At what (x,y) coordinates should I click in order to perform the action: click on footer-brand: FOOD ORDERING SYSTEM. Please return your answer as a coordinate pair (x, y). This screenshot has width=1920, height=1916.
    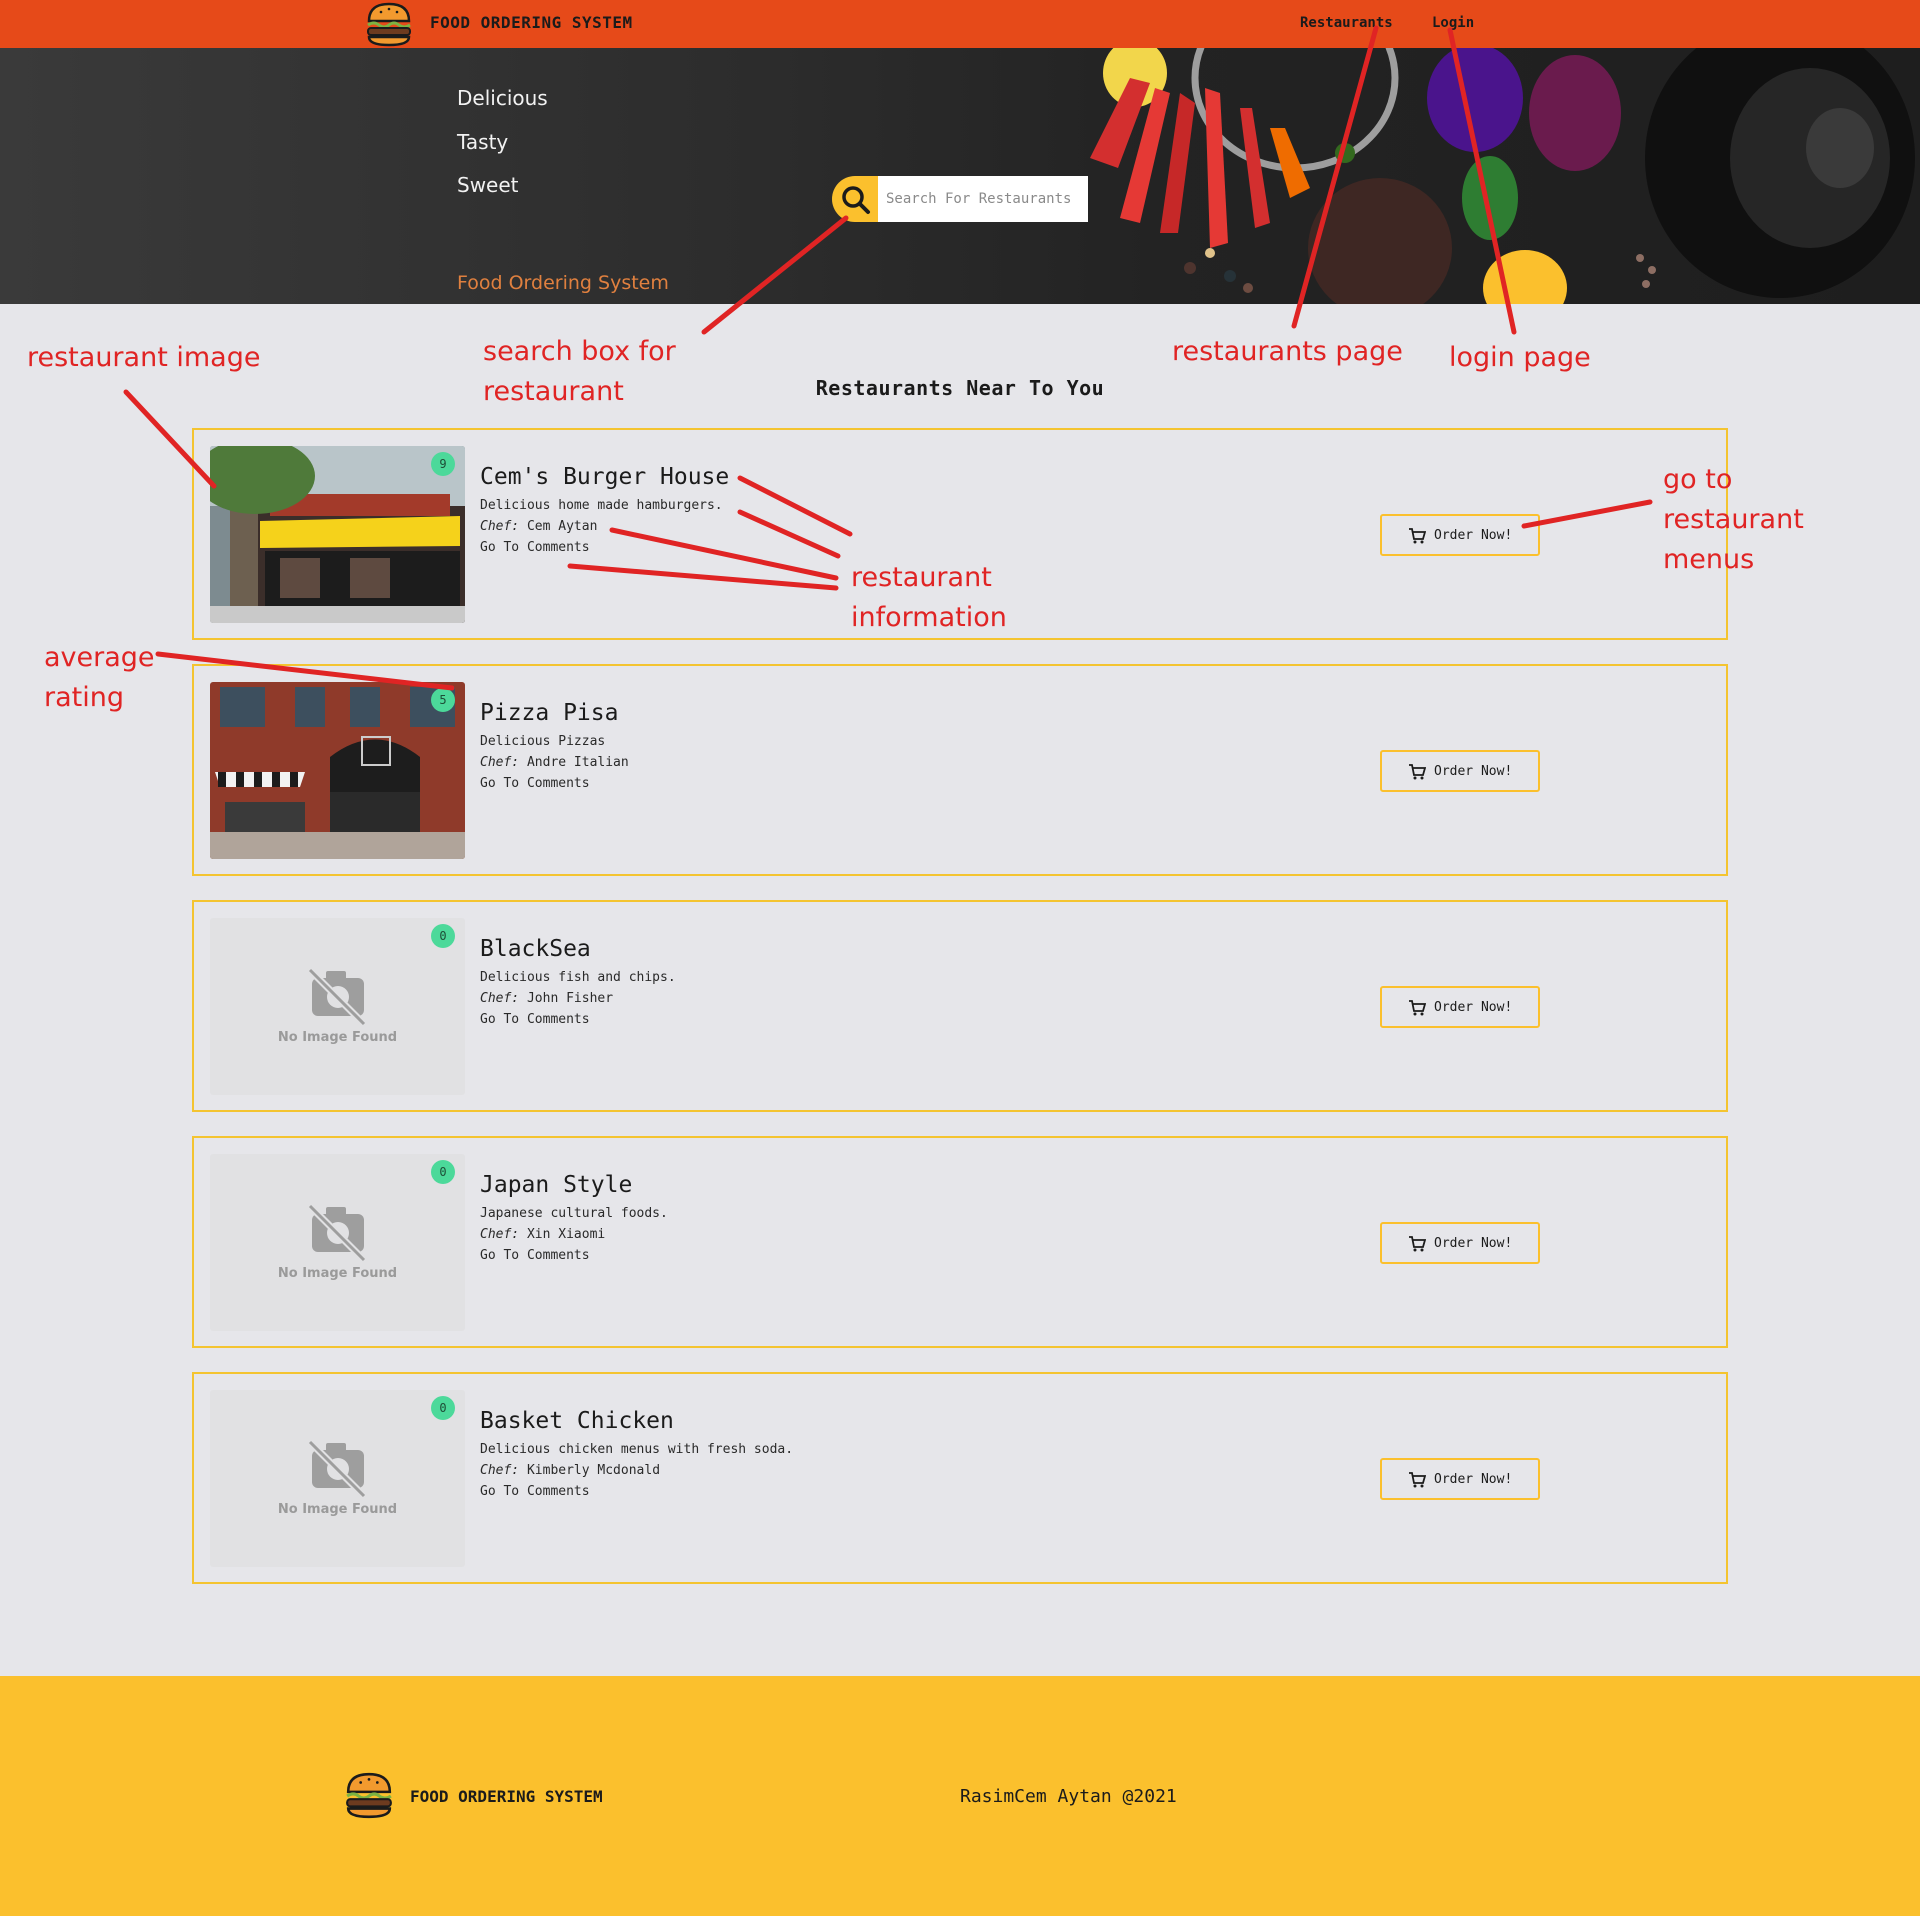
    Looking at the image, I should click on (506, 1796).